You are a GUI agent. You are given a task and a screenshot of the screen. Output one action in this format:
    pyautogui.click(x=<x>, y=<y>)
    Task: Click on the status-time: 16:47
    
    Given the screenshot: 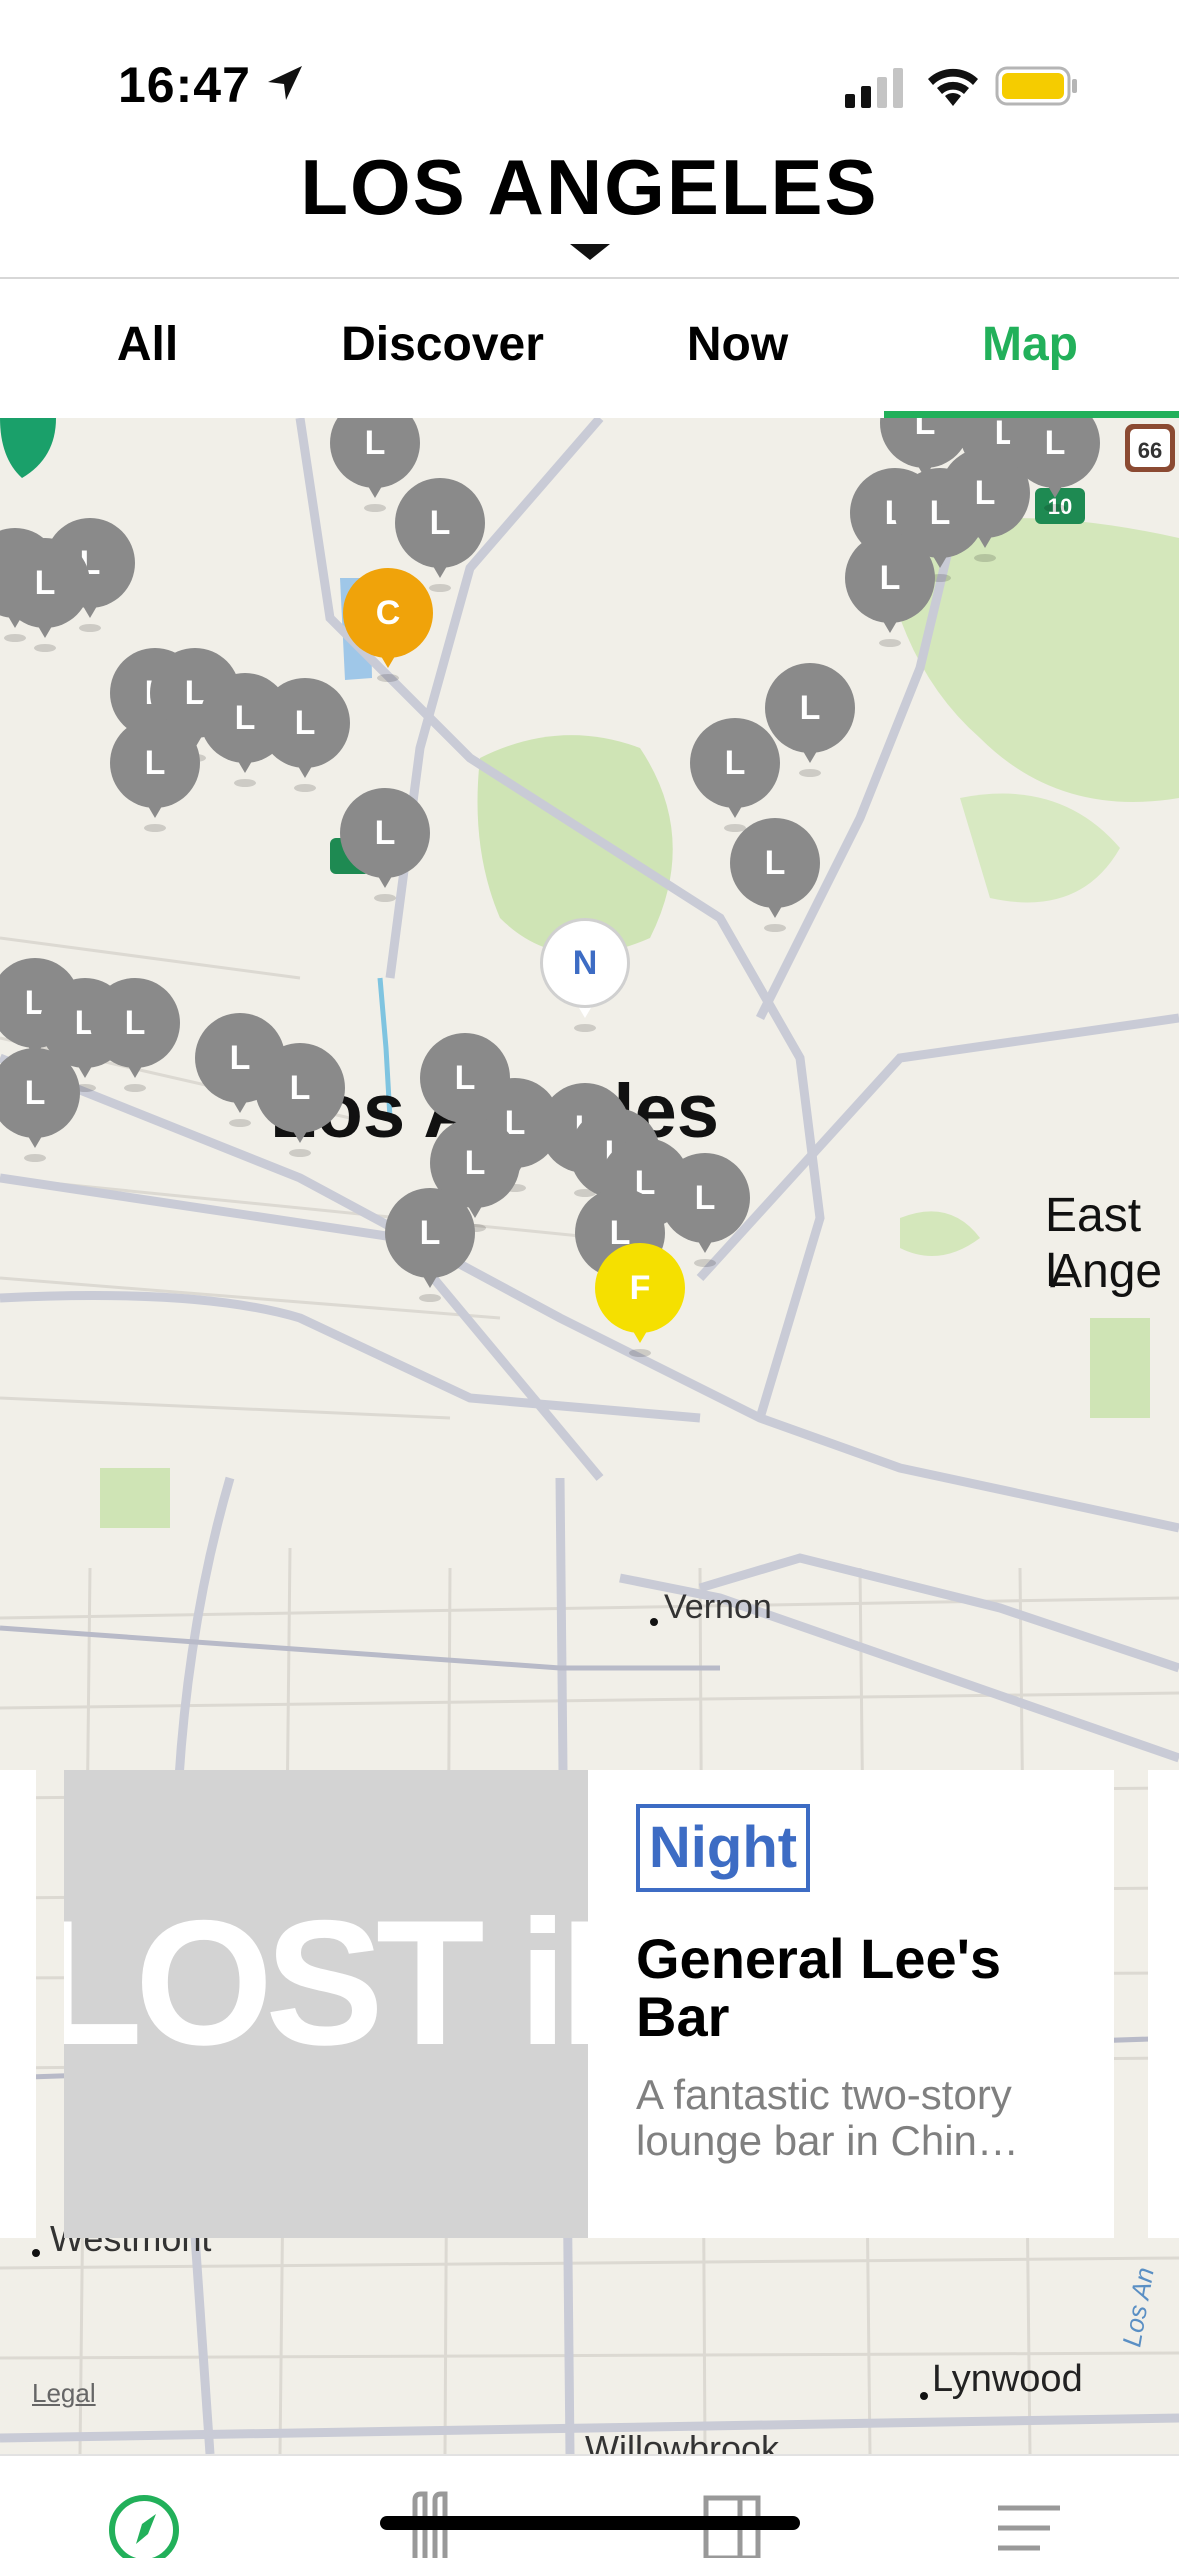 What is the action you would take?
    pyautogui.click(x=184, y=85)
    